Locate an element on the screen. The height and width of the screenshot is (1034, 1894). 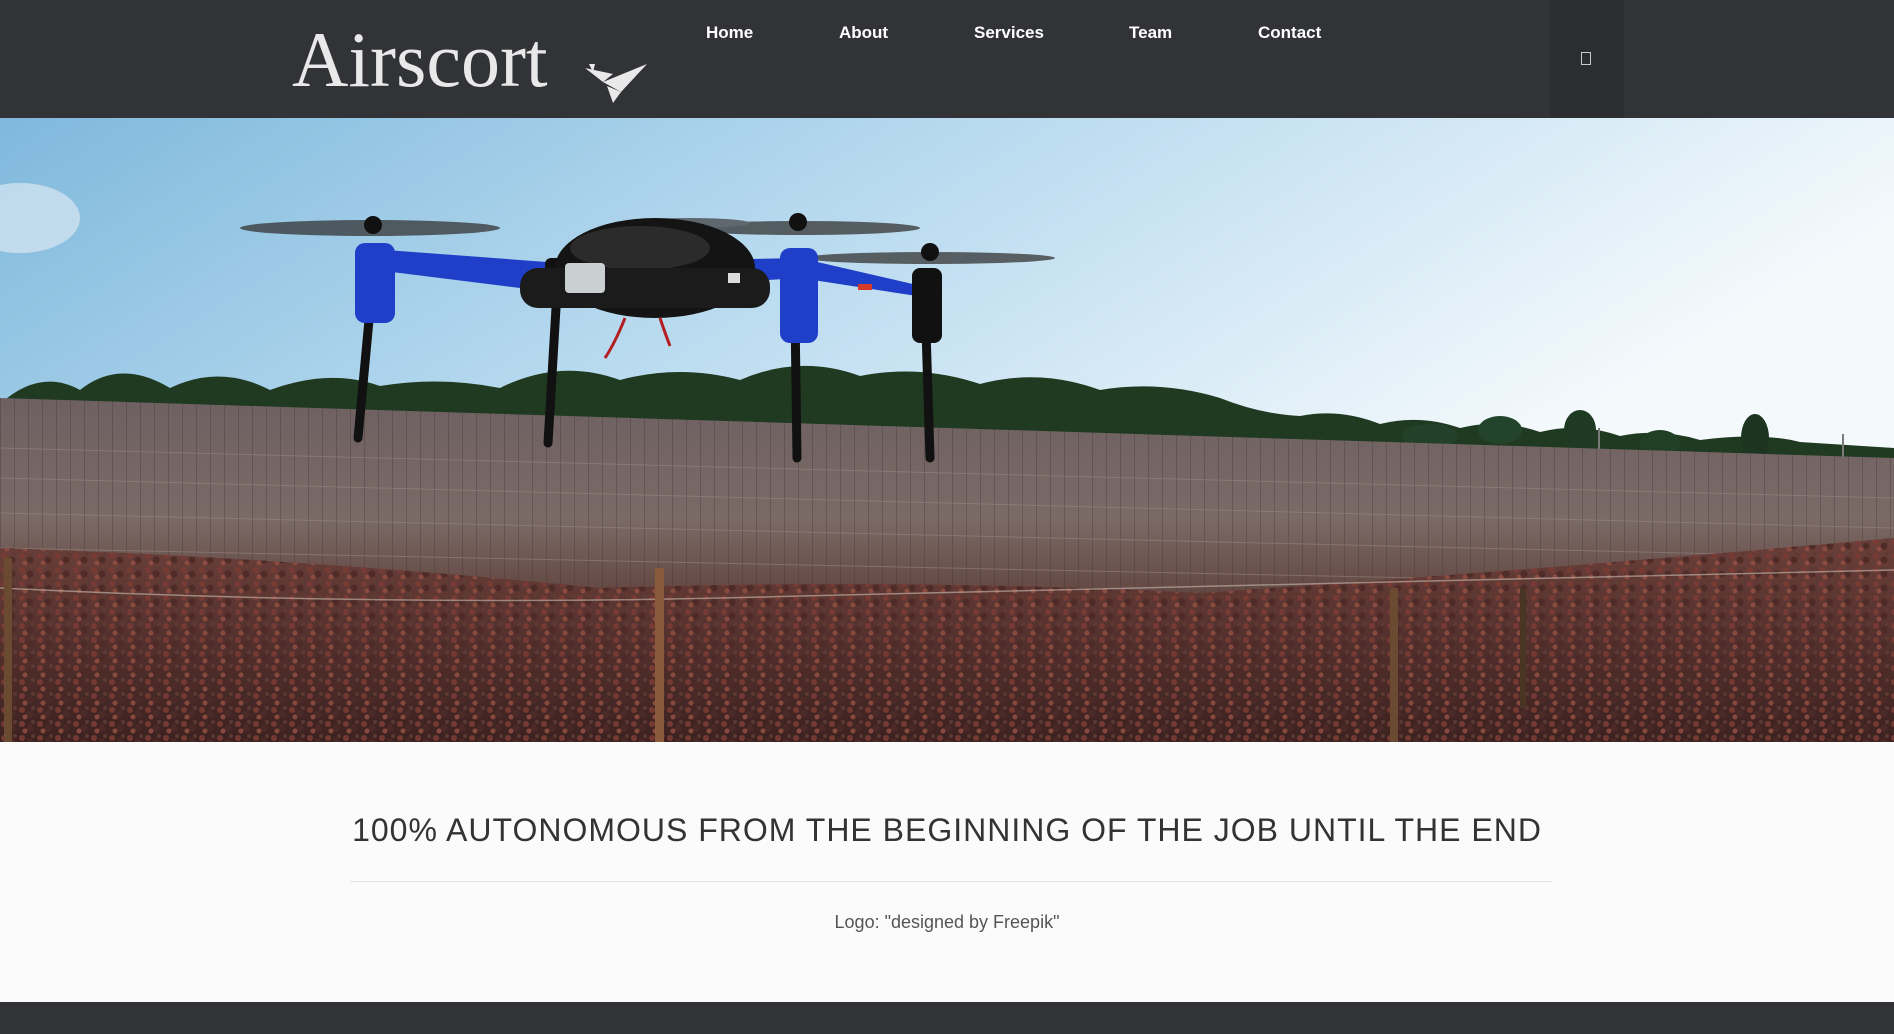
brand-name: Airscort is located at coordinates (420, 59).